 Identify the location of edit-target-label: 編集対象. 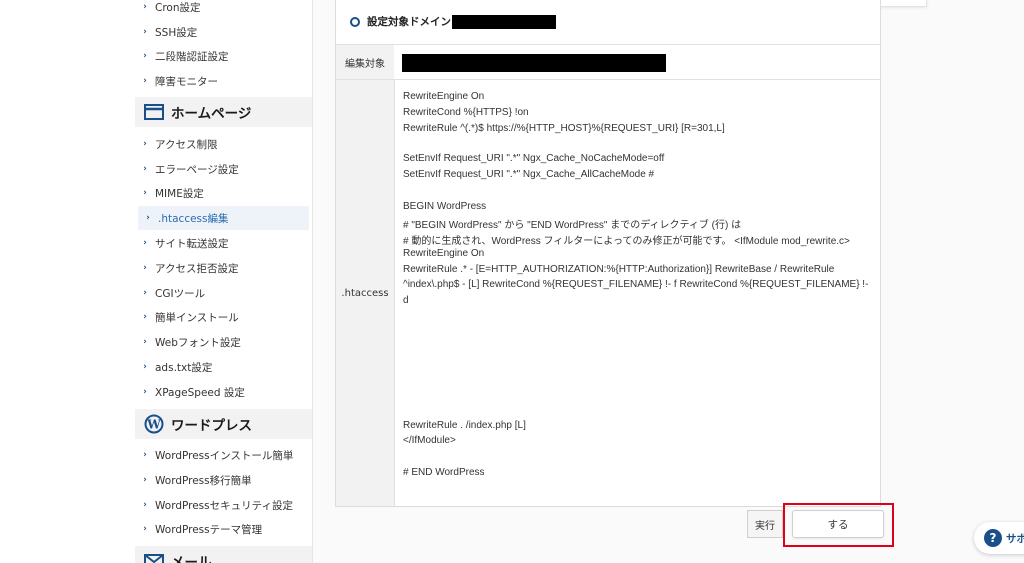
(365, 62).